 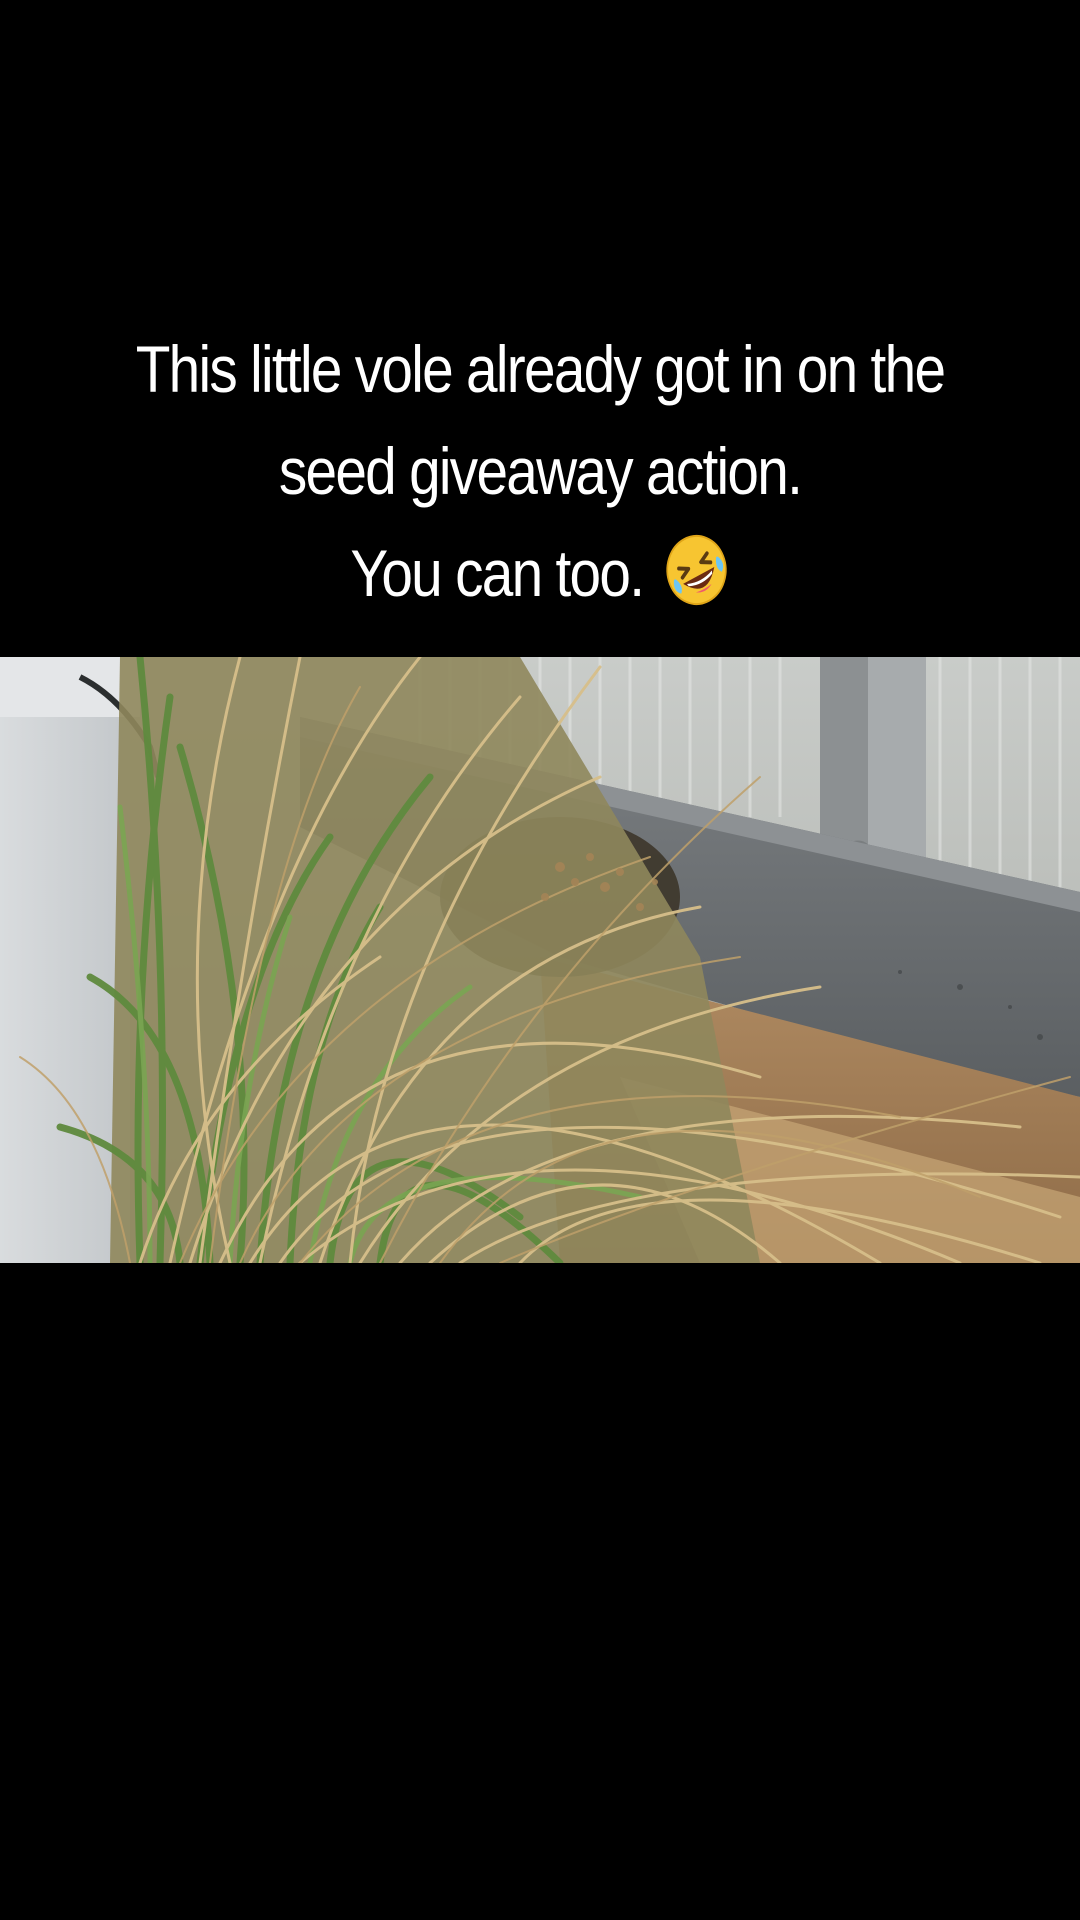 I want to click on caption-line-3: You can too., so click(x=540, y=579).